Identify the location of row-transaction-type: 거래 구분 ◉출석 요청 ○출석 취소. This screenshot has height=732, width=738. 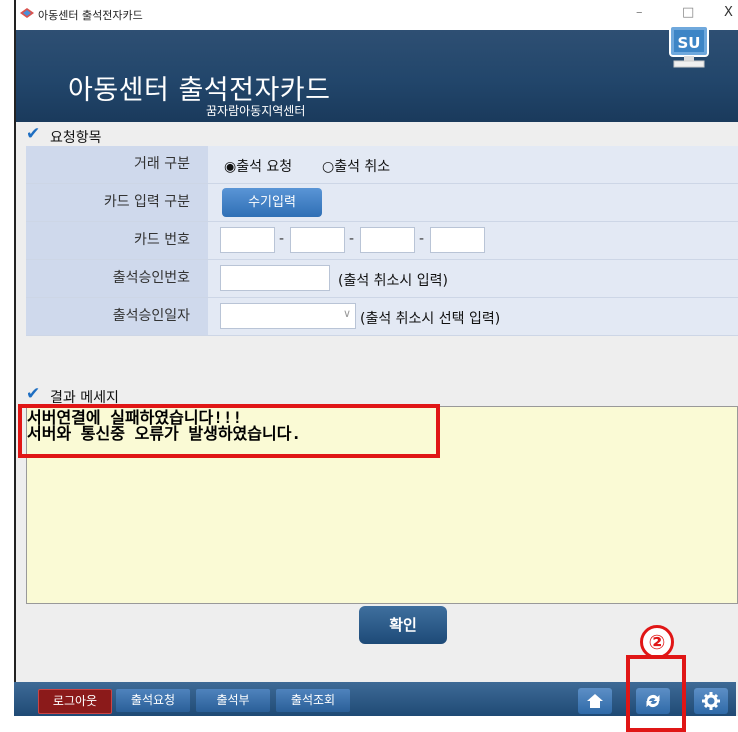
(382, 165).